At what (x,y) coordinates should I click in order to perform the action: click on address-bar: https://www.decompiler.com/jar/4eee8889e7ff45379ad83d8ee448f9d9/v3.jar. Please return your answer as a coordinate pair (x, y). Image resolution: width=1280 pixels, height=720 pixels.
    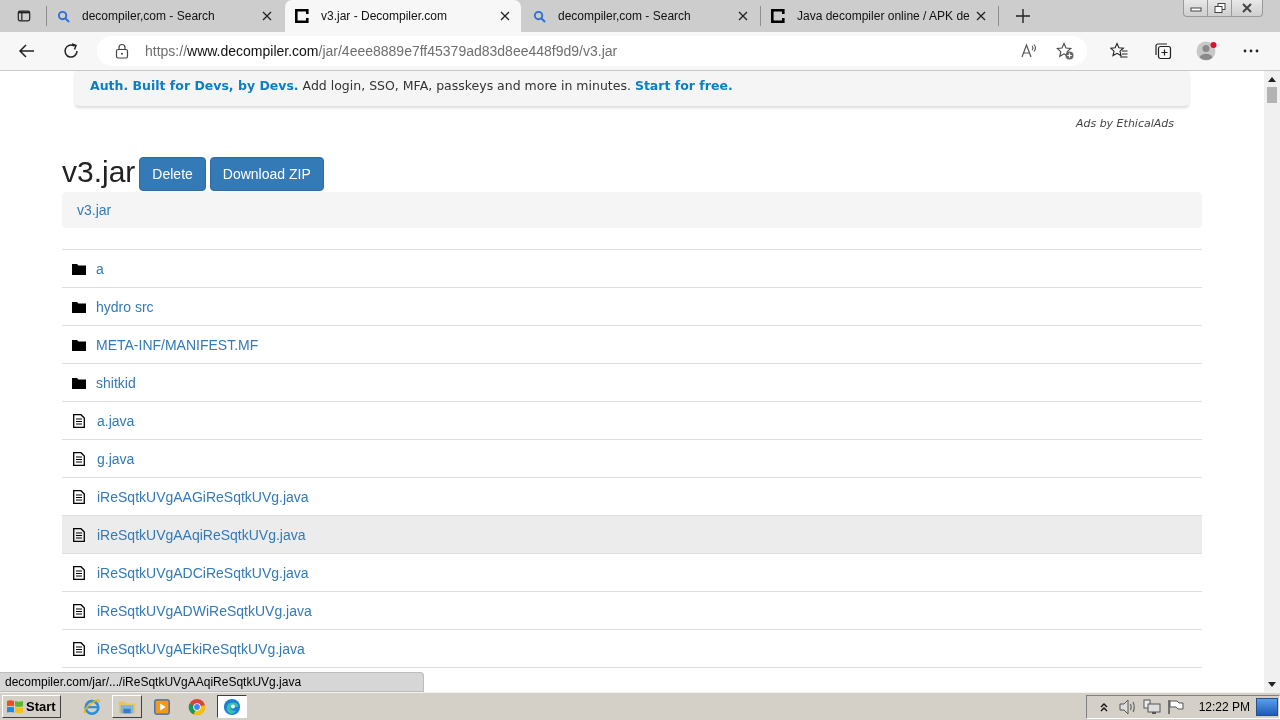
    Looking at the image, I should click on (592, 51).